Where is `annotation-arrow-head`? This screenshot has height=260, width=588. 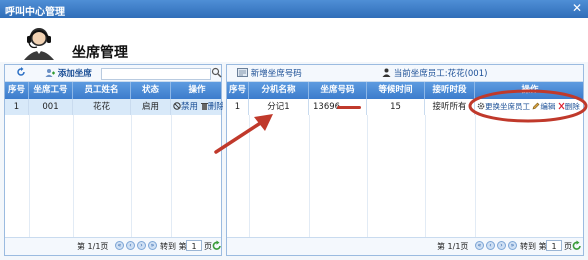 annotation-arrow-head is located at coordinates (263, 122).